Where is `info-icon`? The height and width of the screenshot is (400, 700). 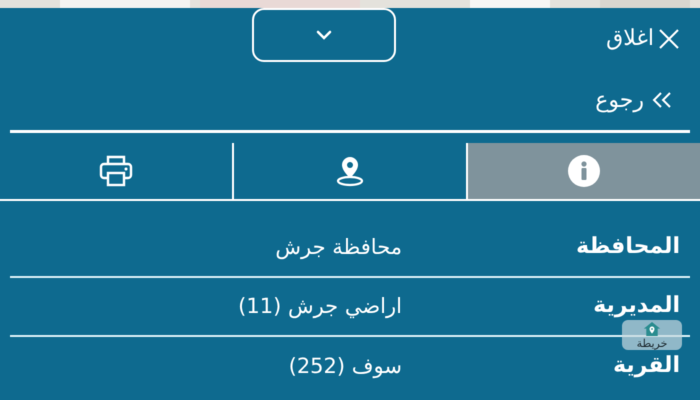
info-icon is located at coordinates (584, 171).